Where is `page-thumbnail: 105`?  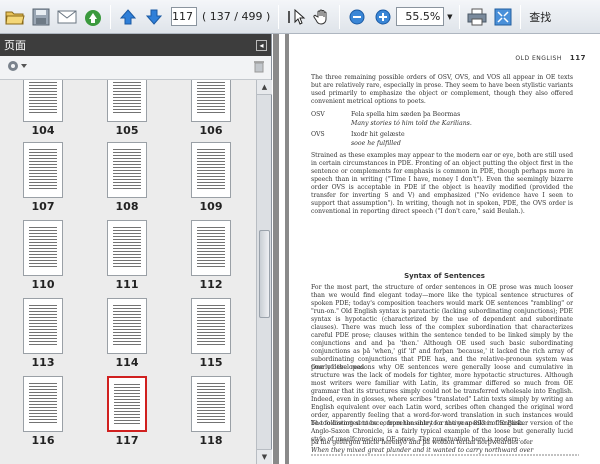
page-thumbnail: 105 is located at coordinates (127, 108).